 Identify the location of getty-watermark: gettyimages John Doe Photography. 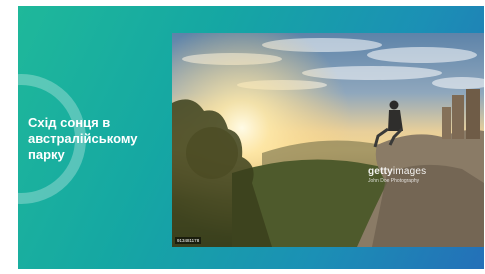
(397, 175).